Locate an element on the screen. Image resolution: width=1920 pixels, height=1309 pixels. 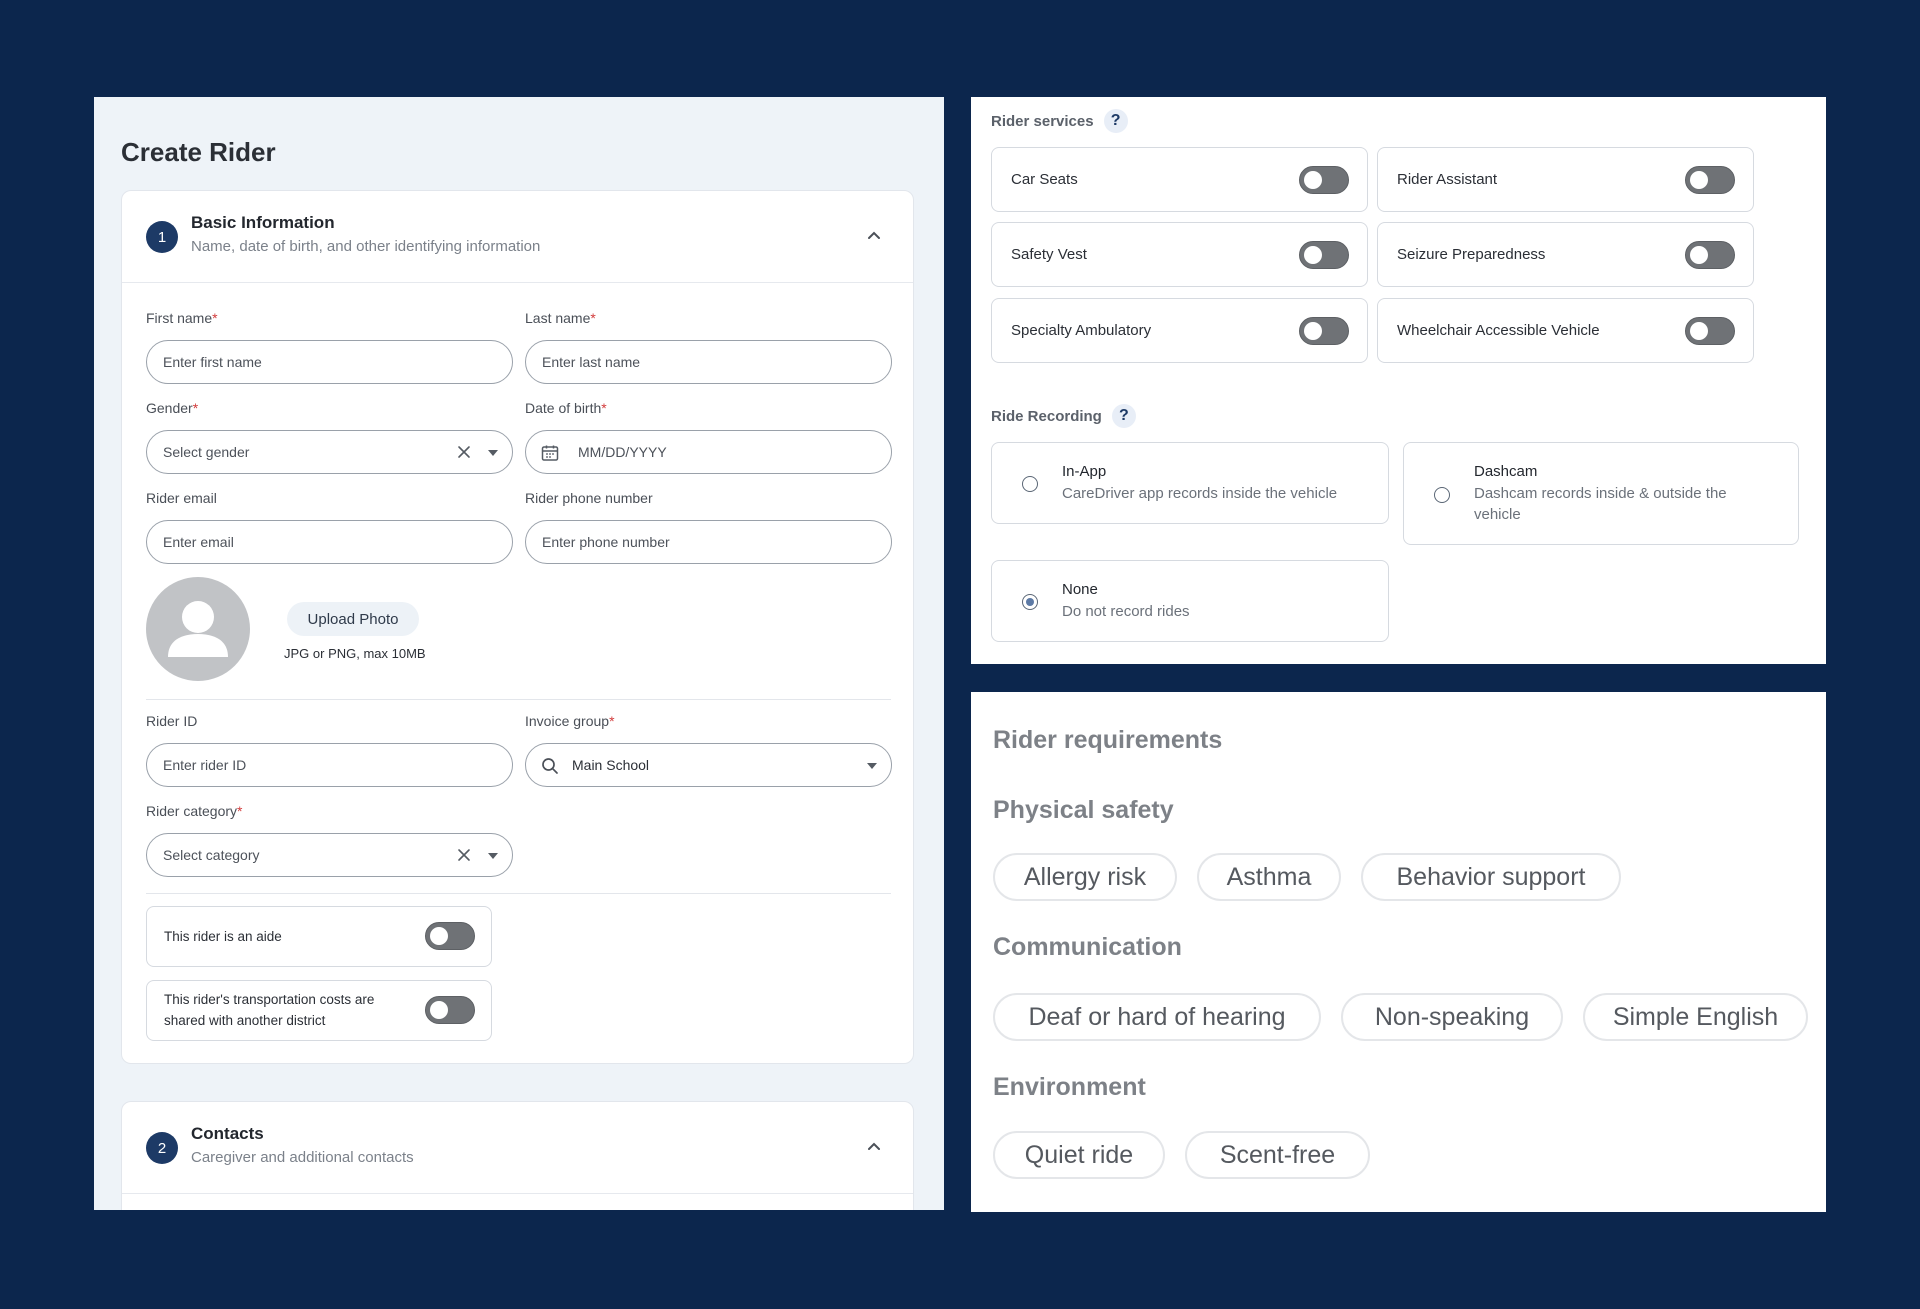
chip-simple-english: Simple English is located at coordinates (1695, 1017).